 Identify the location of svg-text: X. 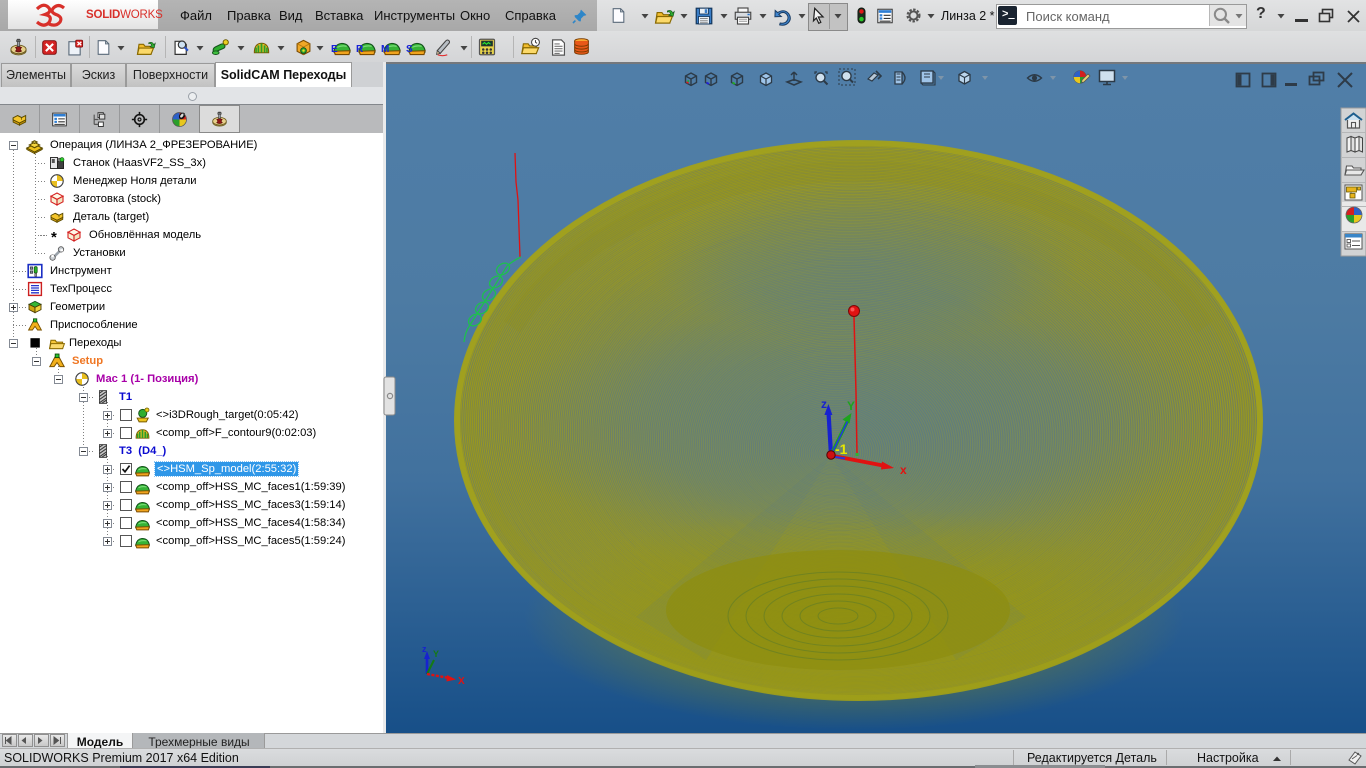
(461, 681).